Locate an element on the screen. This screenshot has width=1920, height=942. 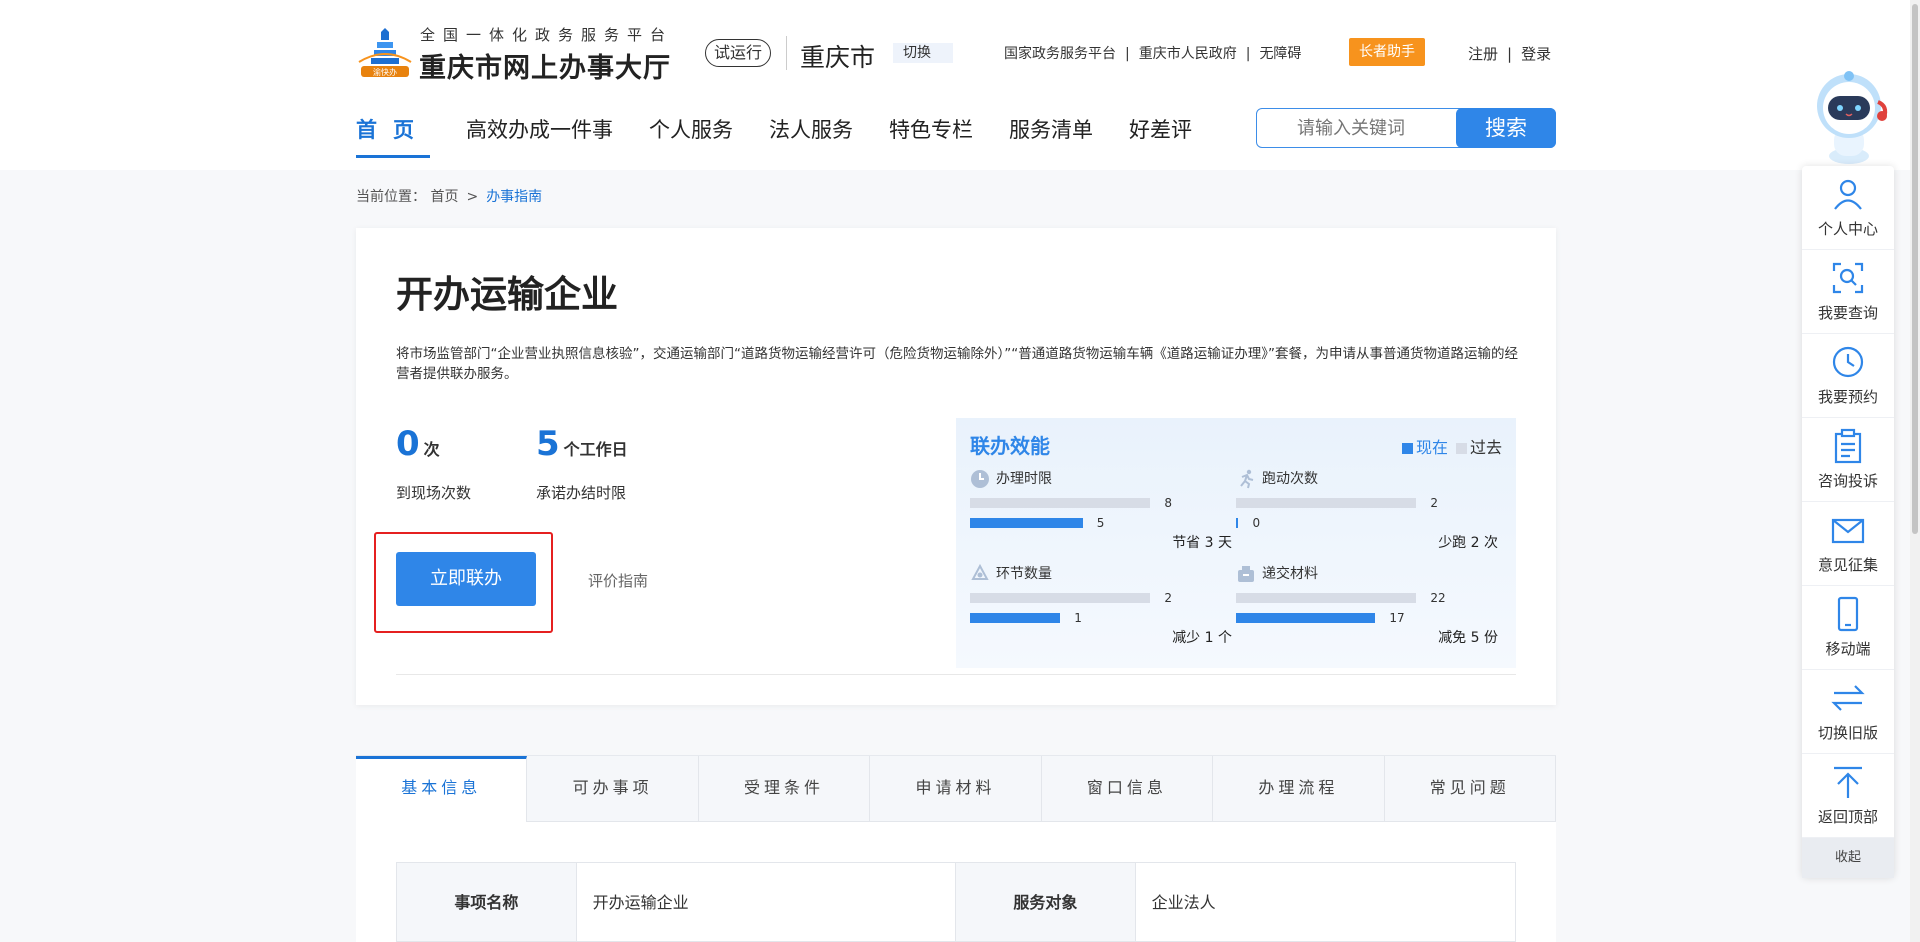
tab-conditions: 受理条件 is located at coordinates (784, 789).